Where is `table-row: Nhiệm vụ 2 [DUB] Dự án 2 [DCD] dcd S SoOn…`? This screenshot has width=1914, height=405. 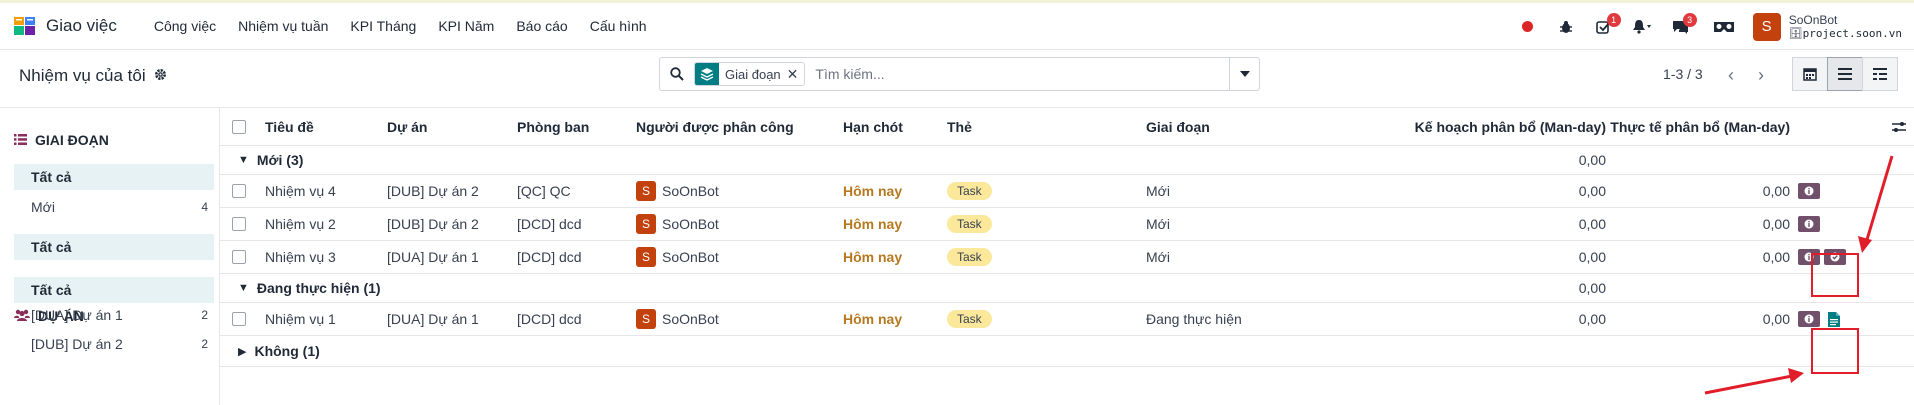
table-row: Nhiệm vụ 2 [DUB] Dự án 2 [DCD] dcd S SoOn… is located at coordinates (1067, 224).